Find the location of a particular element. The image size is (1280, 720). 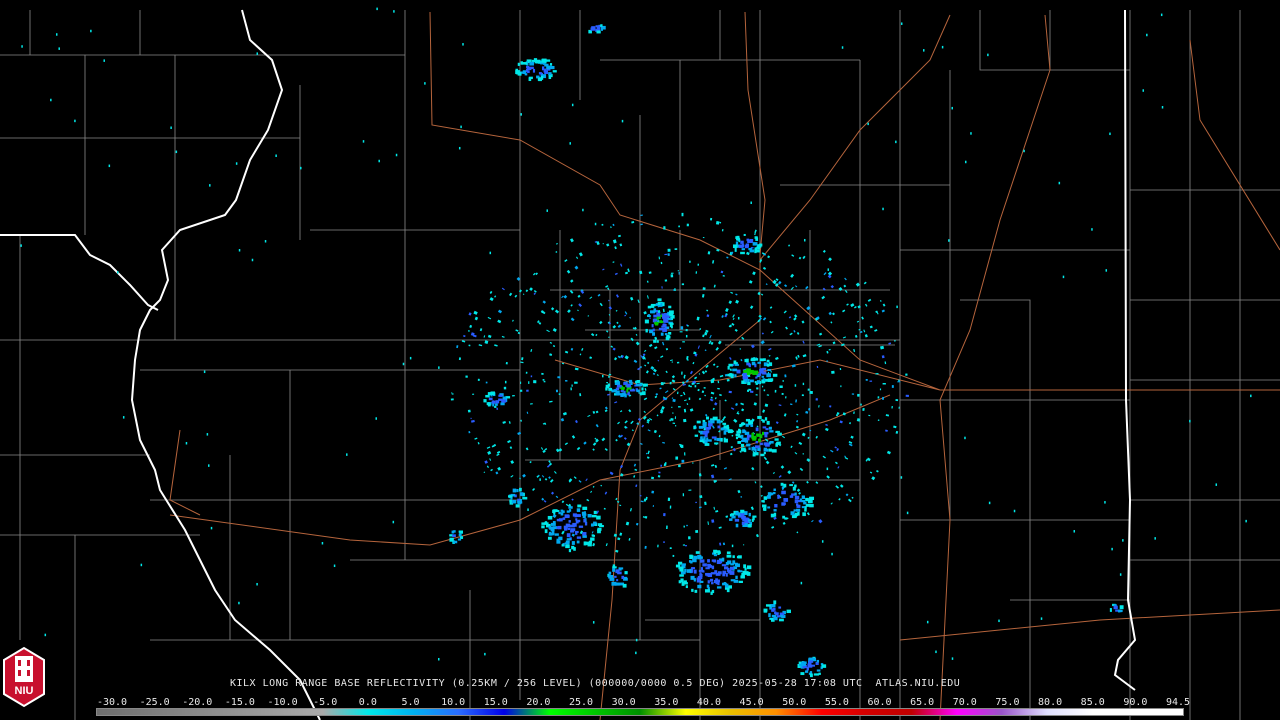

reflectivity-color-bar is located at coordinates (640, 712).